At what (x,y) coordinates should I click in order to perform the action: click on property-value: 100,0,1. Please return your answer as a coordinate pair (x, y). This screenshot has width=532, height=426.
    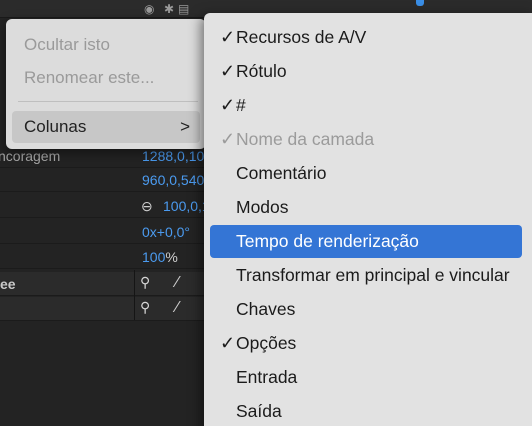
    Looking at the image, I should click on (186, 206).